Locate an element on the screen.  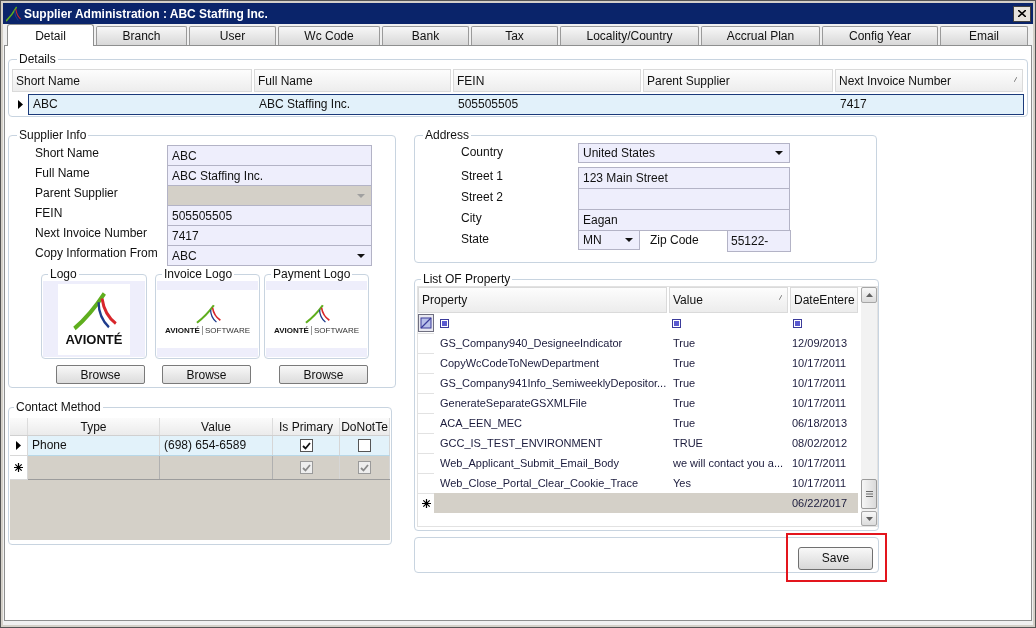
column-header: Next Invoice Number is located at coordinates (929, 80).